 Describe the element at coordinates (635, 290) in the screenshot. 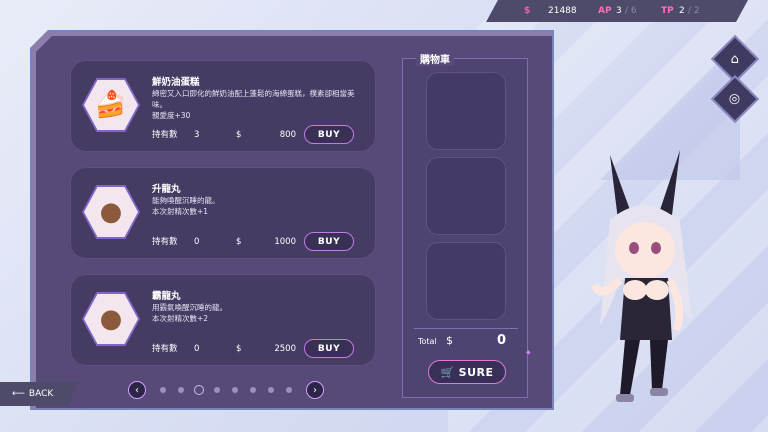

I see `chest-left` at that location.